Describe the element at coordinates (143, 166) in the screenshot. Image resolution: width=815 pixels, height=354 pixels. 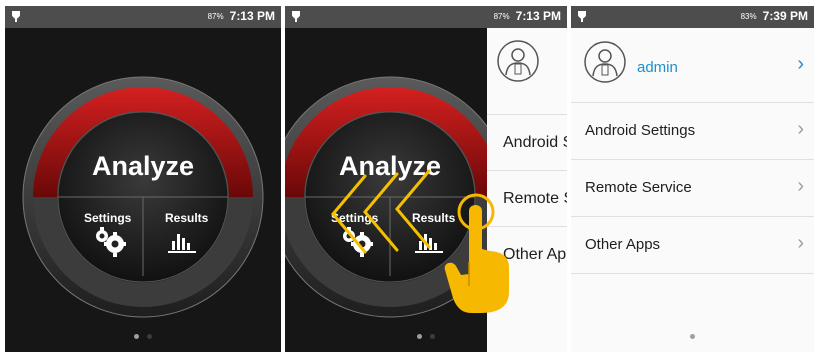
I see `analyze-label: Analyze` at that location.